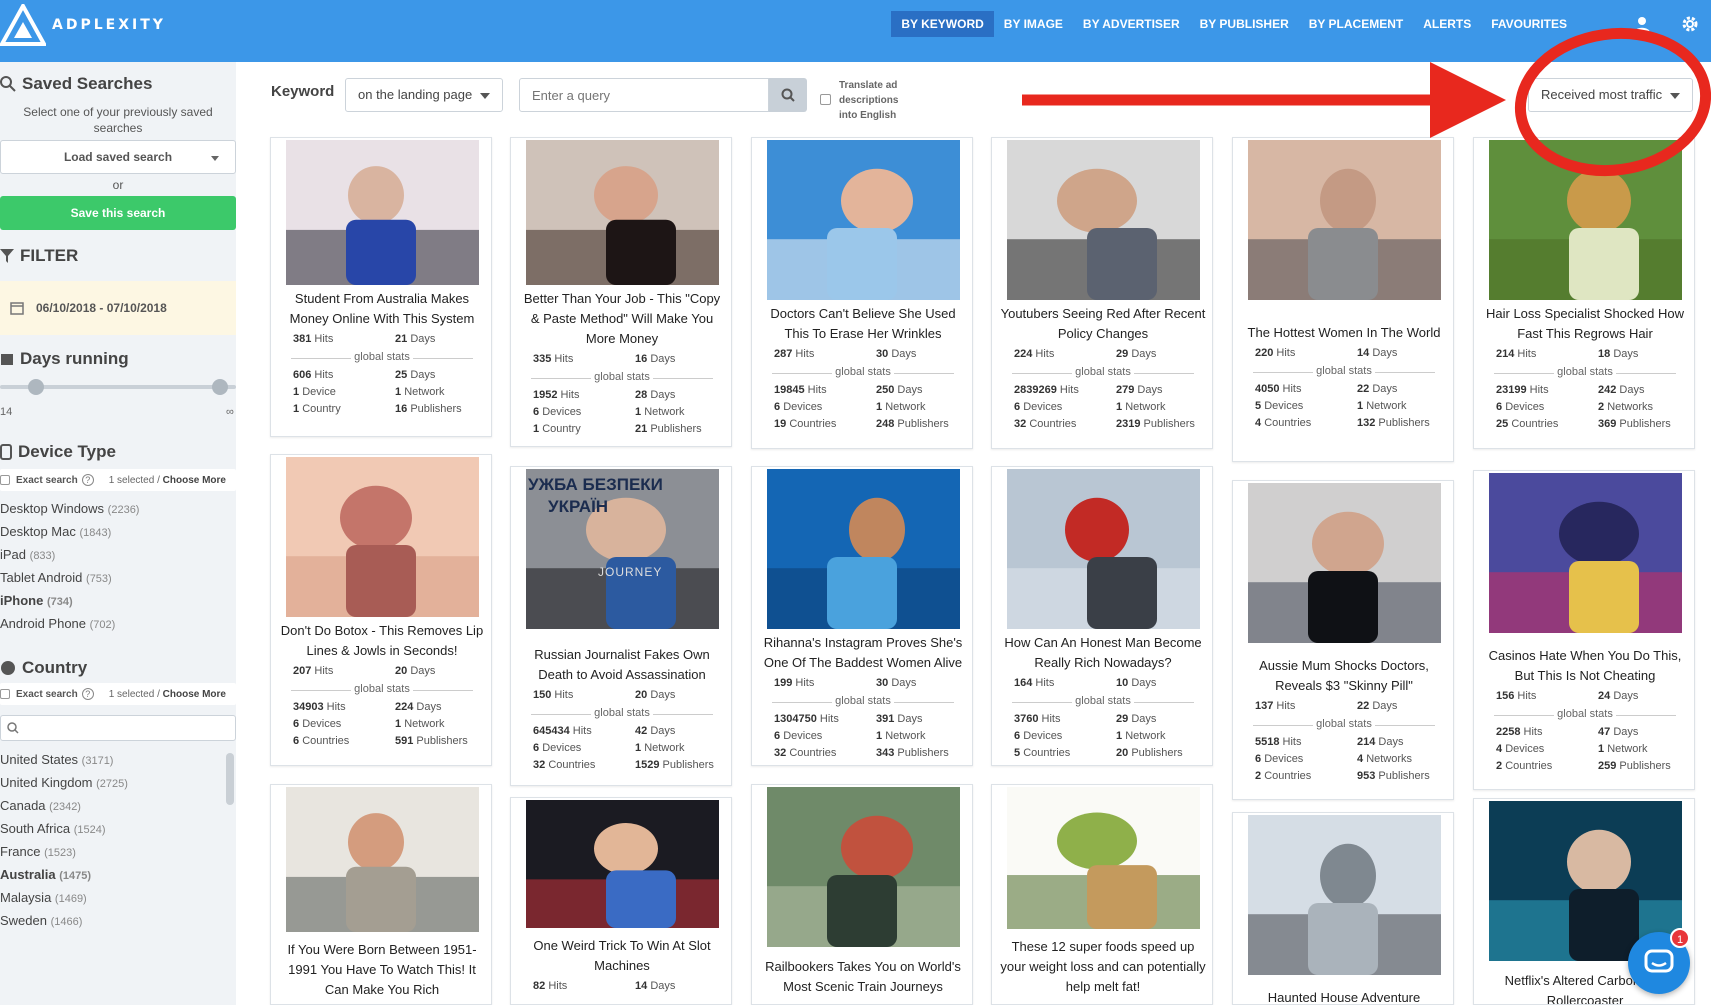  I want to click on filter-option: Canada (2342), so click(40, 805).